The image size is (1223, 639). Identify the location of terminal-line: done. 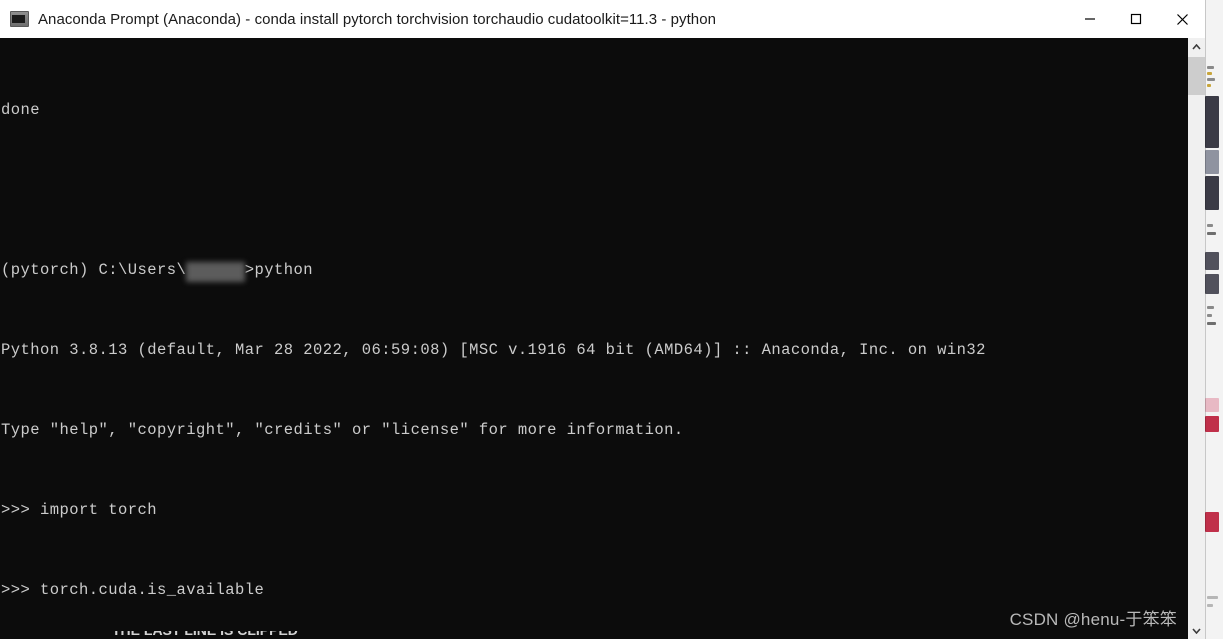
(493, 110).